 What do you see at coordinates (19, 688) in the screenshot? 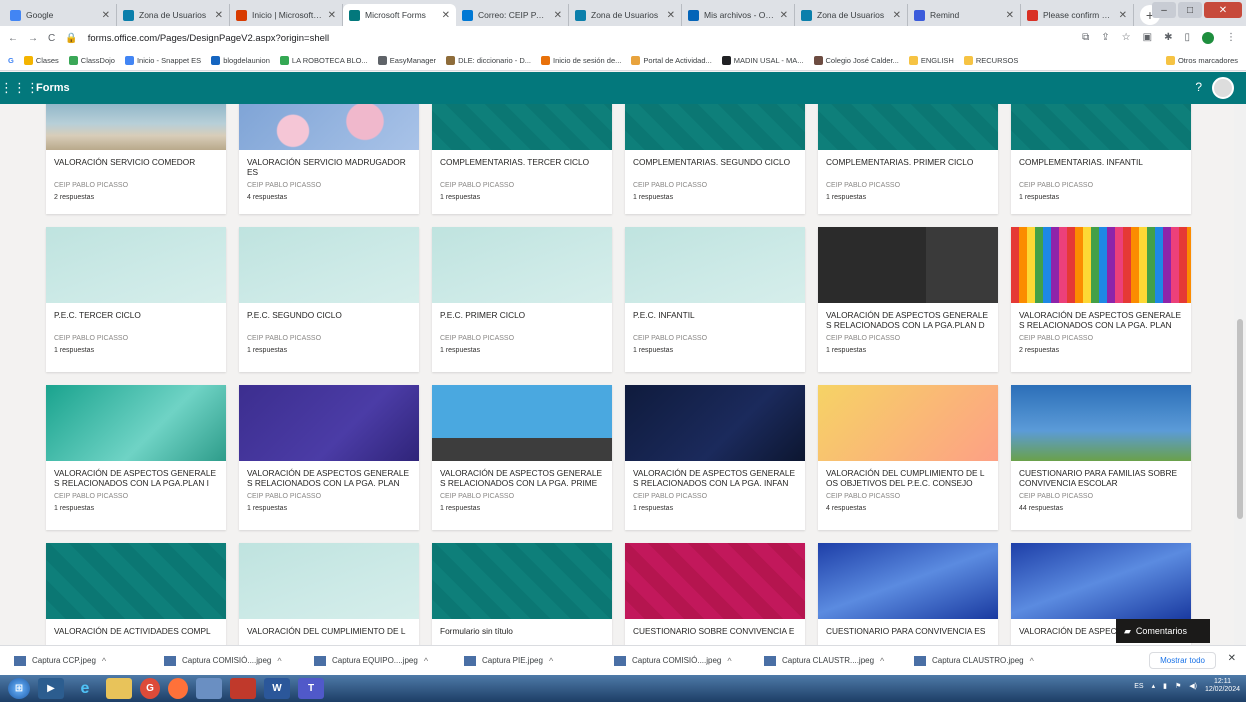
I see `start-button: ⊞` at bounding box center [19, 688].